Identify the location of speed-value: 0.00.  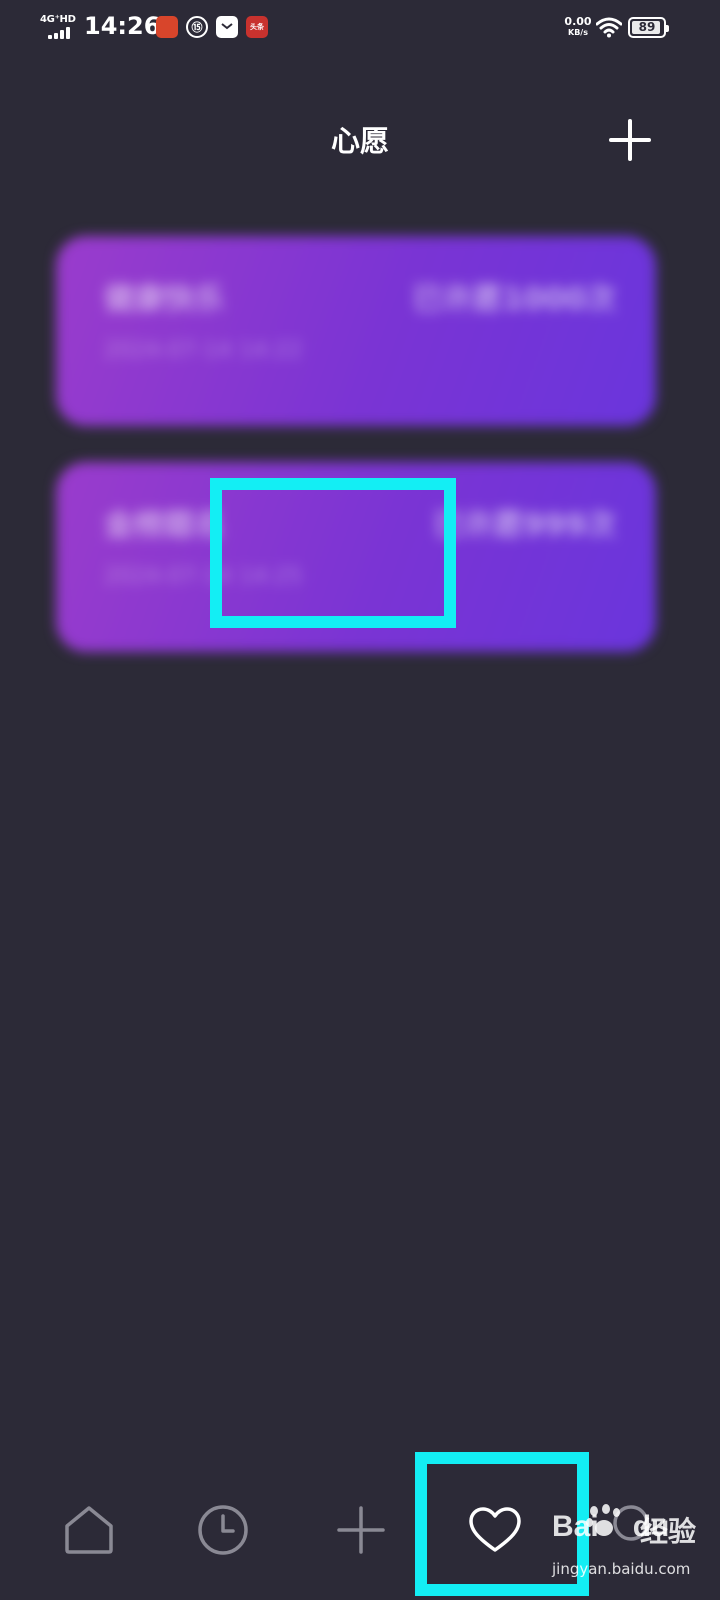
(578, 21).